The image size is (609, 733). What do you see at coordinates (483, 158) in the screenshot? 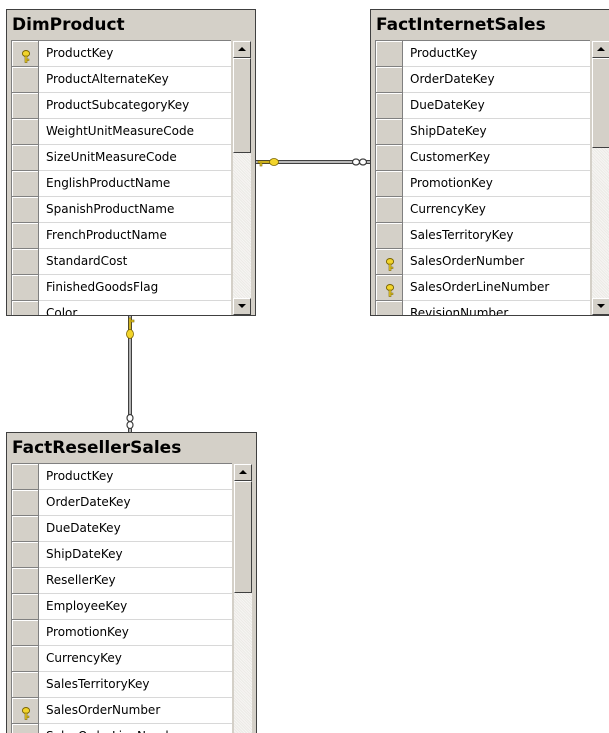
I see `column-row: CustomerKey` at bounding box center [483, 158].